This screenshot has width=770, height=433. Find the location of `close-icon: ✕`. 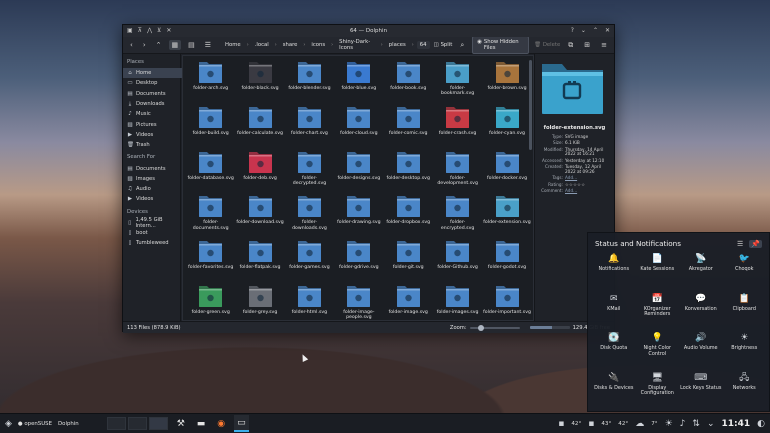

close-icon: ✕ is located at coordinates (607, 31).